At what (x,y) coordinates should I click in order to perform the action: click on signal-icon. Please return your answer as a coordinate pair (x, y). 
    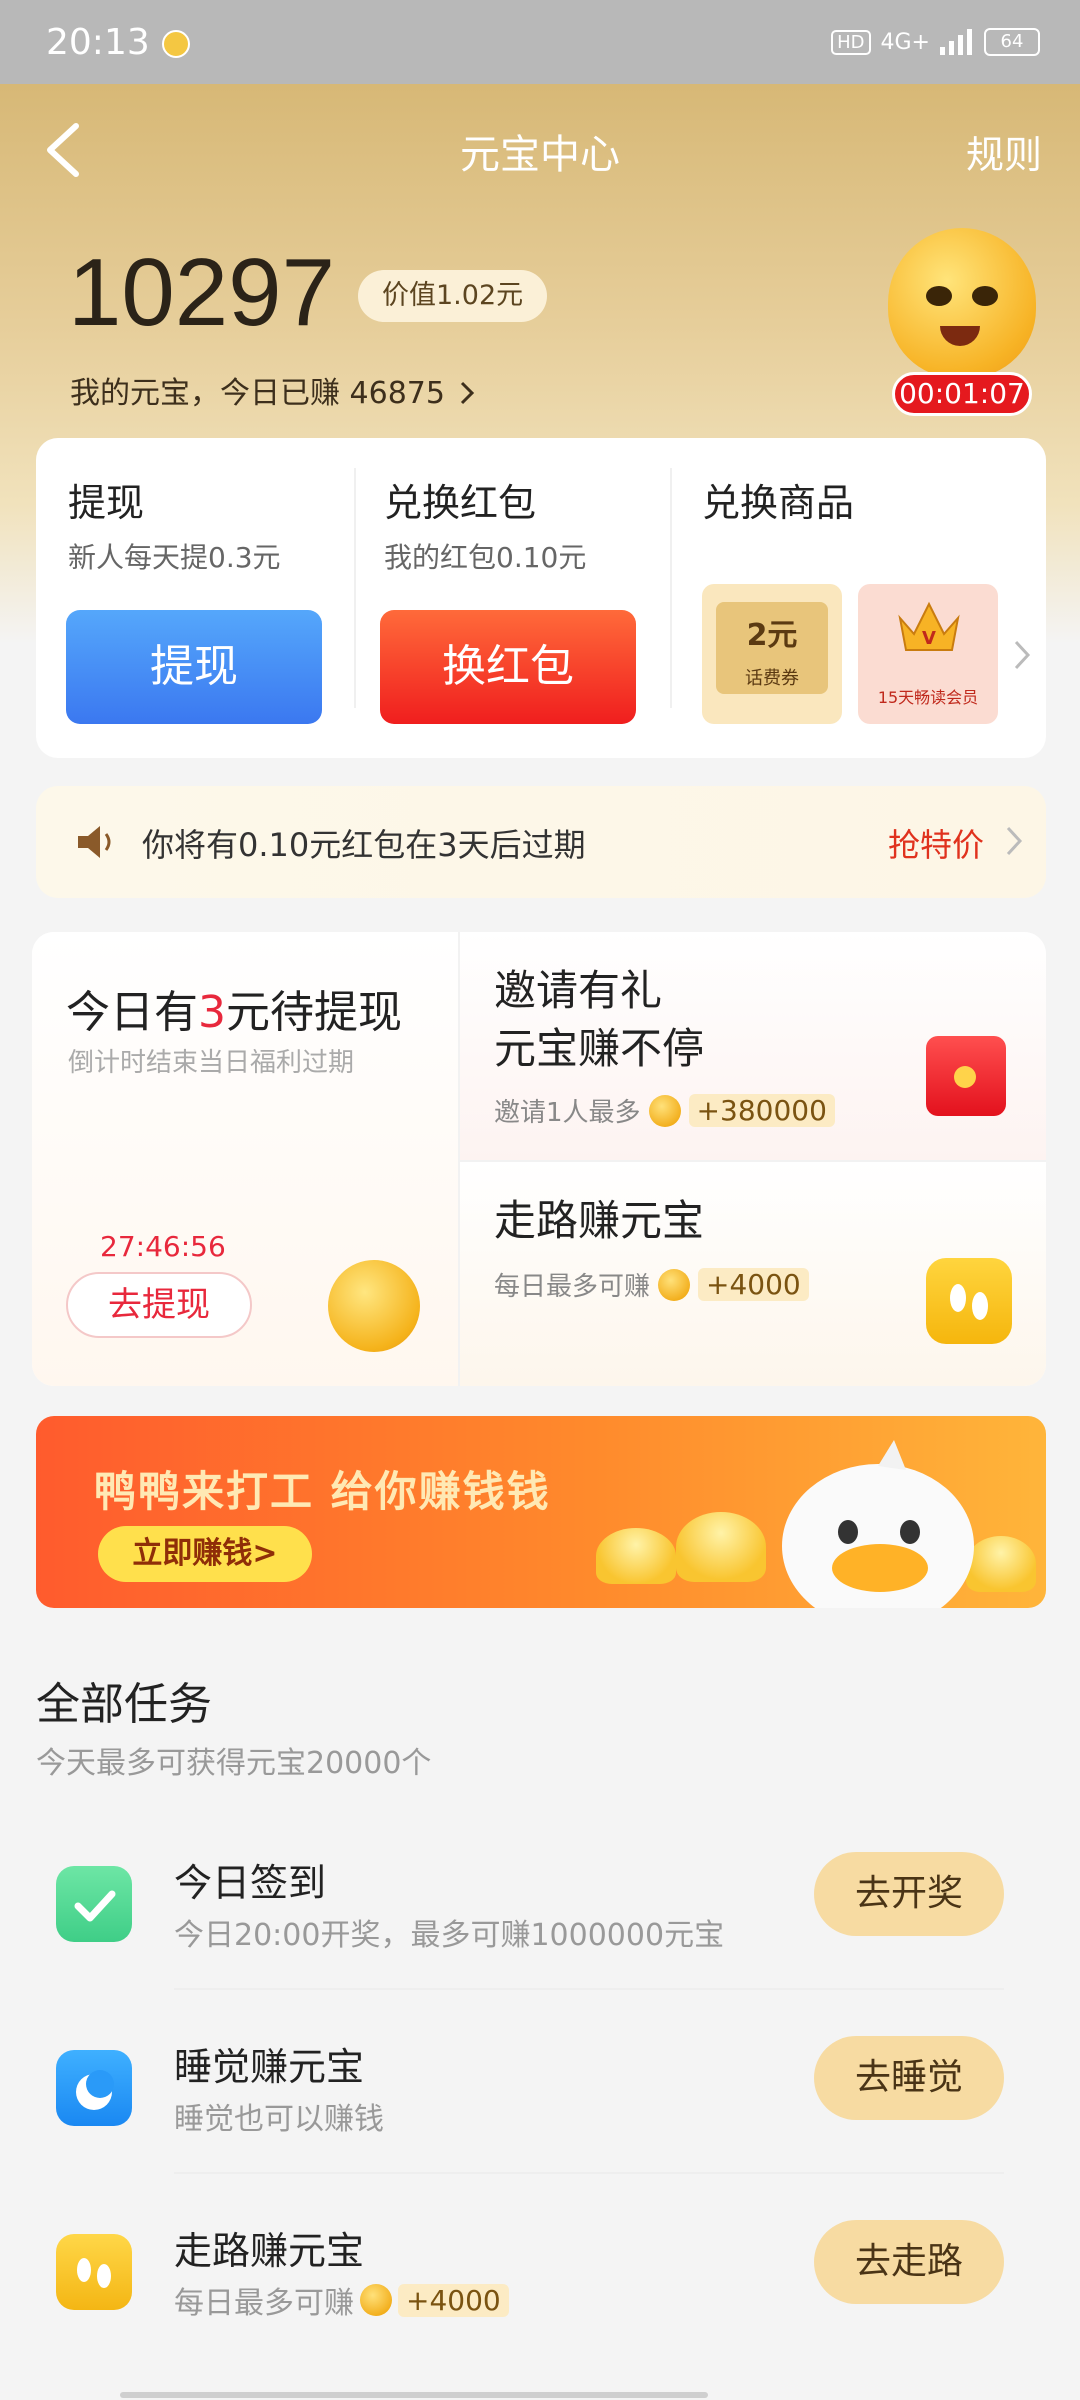
    Looking at the image, I should click on (956, 42).